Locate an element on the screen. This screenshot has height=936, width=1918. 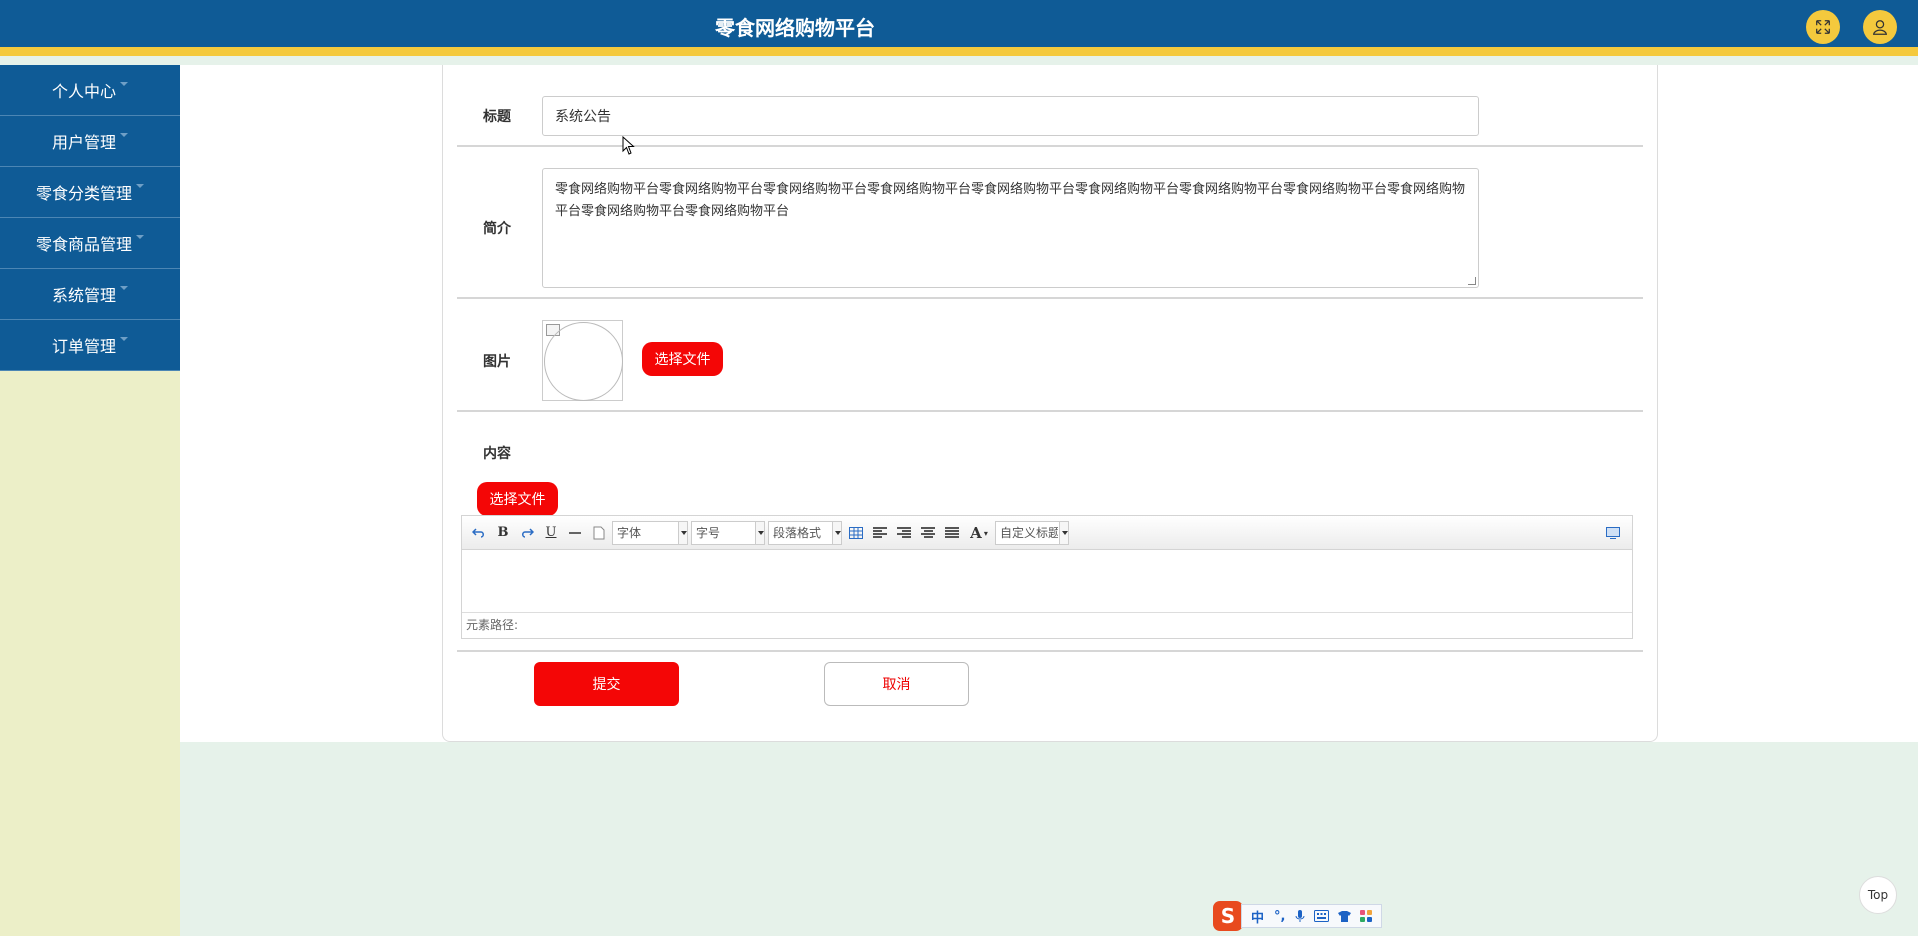
user-icon is located at coordinates (1880, 27).